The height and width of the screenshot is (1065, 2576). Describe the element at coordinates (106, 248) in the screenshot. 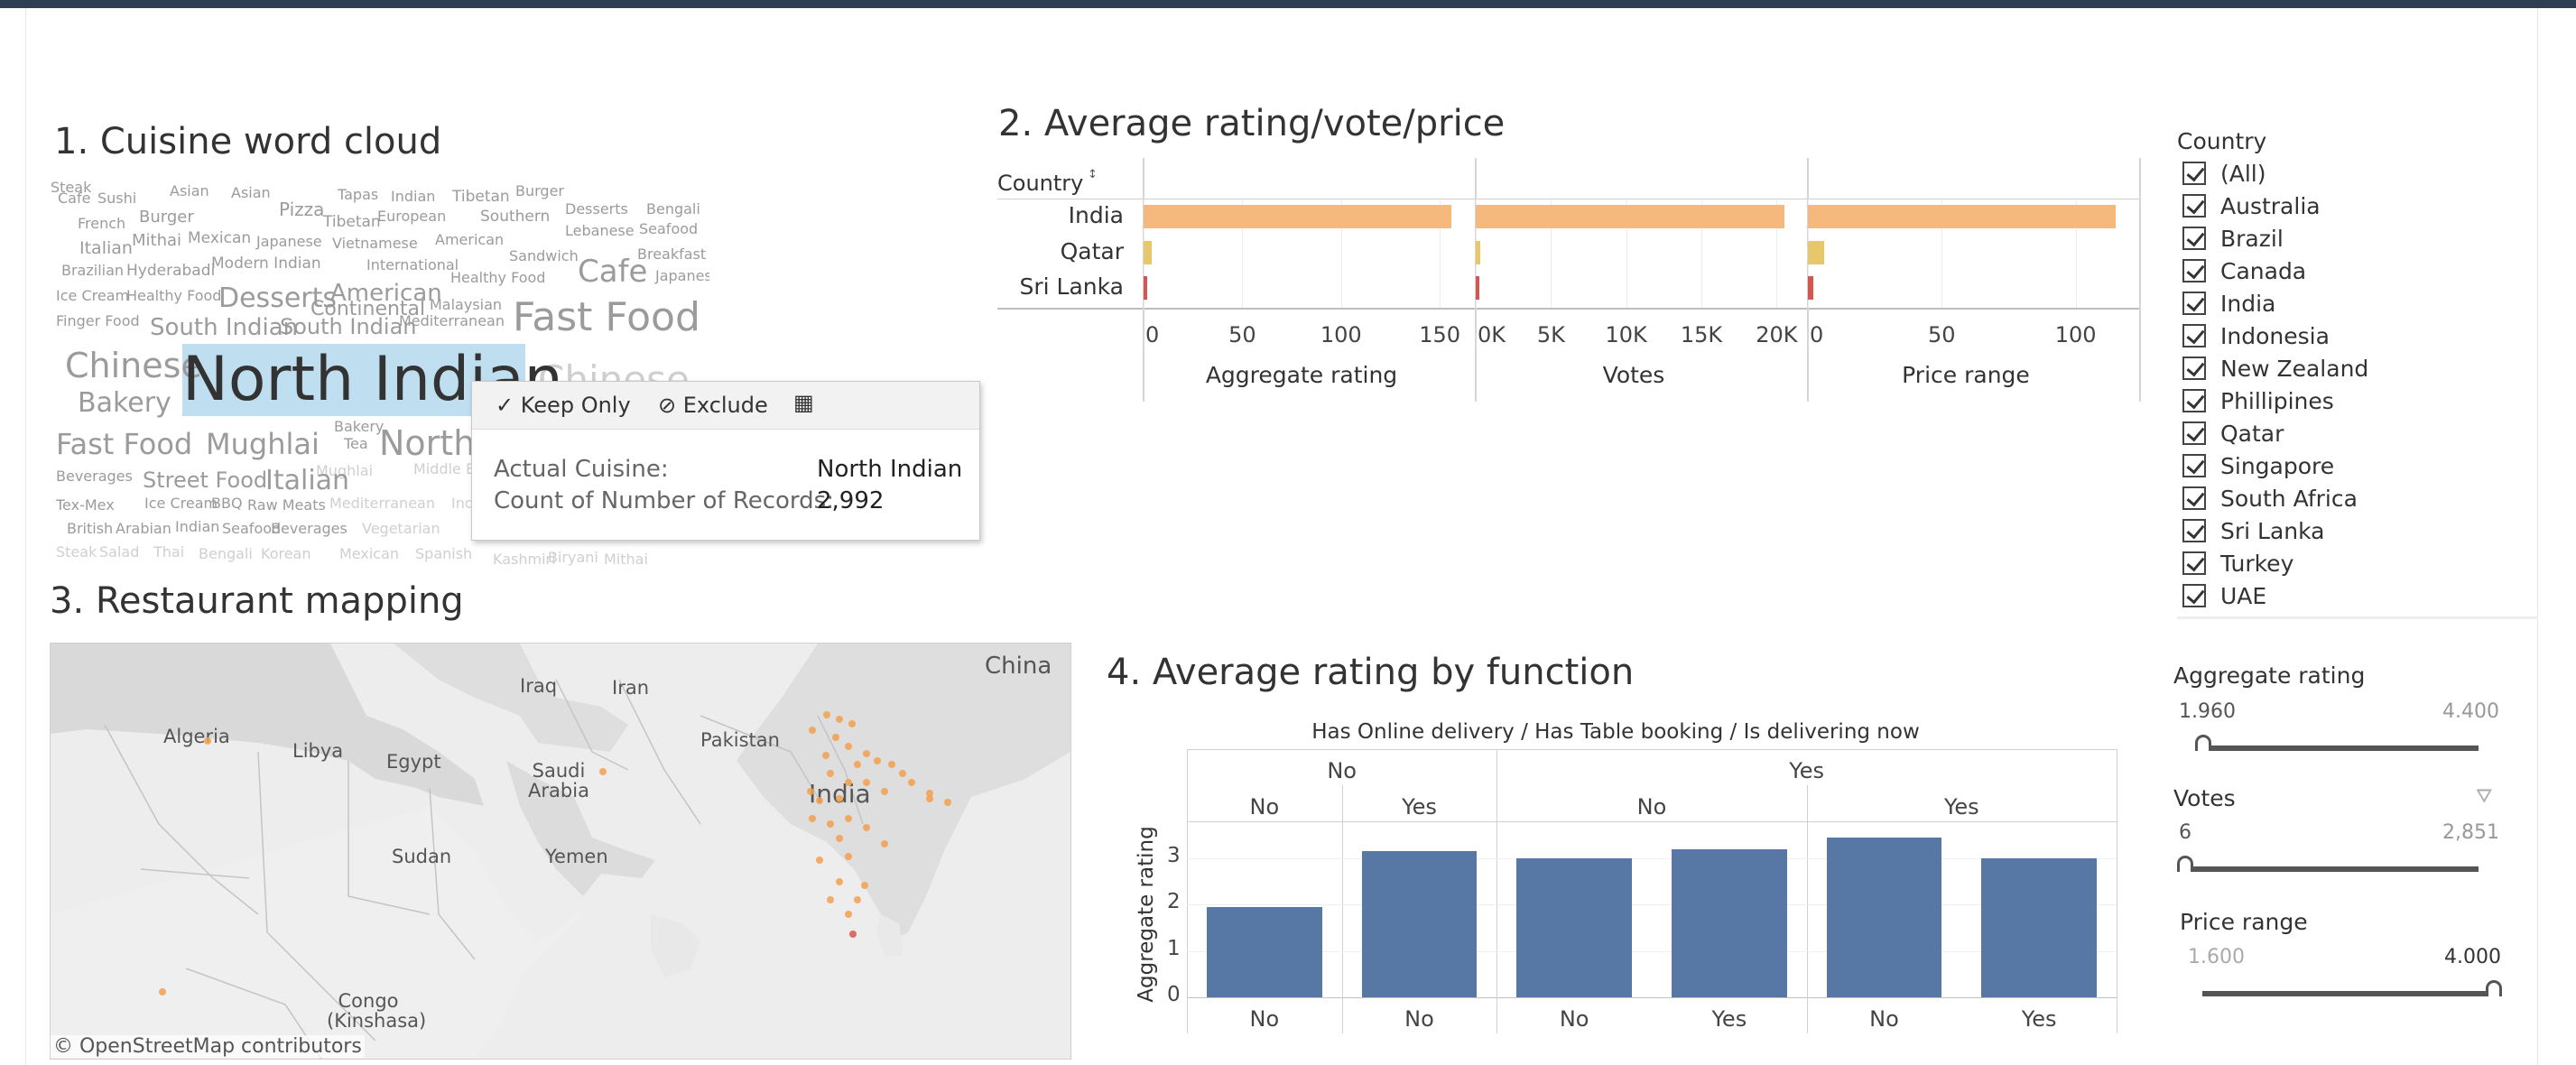

I see `cloud-word: Italian` at that location.